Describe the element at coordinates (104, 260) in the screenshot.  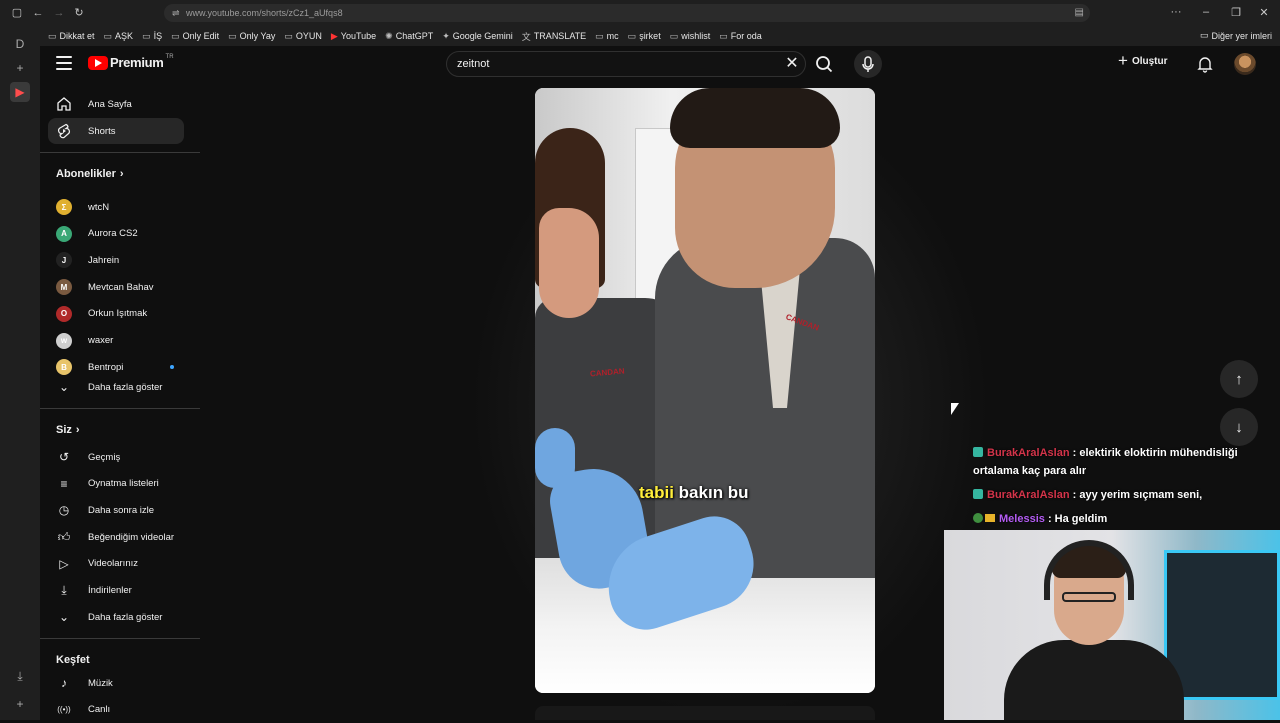
I see `channel-name: Jahrein` at that location.